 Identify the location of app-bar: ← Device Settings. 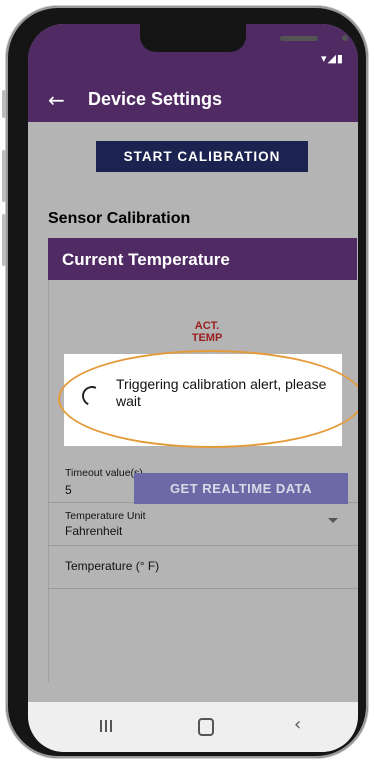
(193, 99).